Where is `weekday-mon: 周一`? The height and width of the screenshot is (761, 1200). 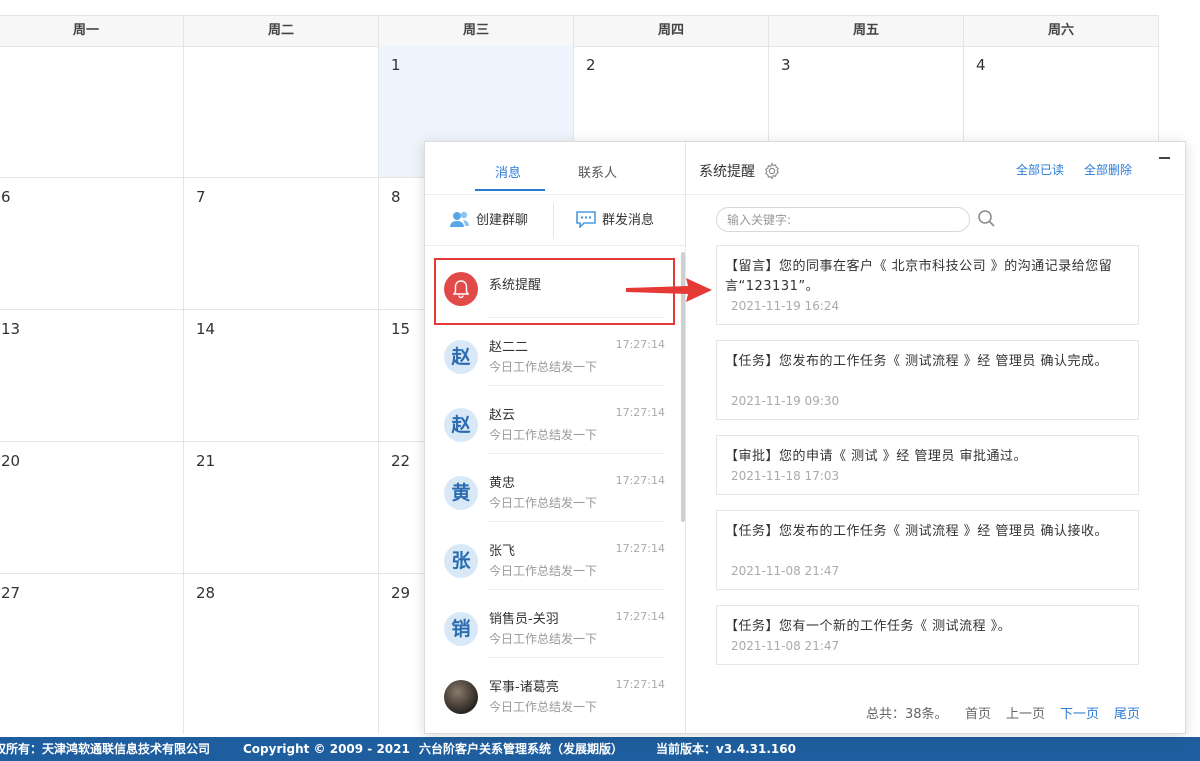
weekday-mon: 周一 is located at coordinates (92, 31).